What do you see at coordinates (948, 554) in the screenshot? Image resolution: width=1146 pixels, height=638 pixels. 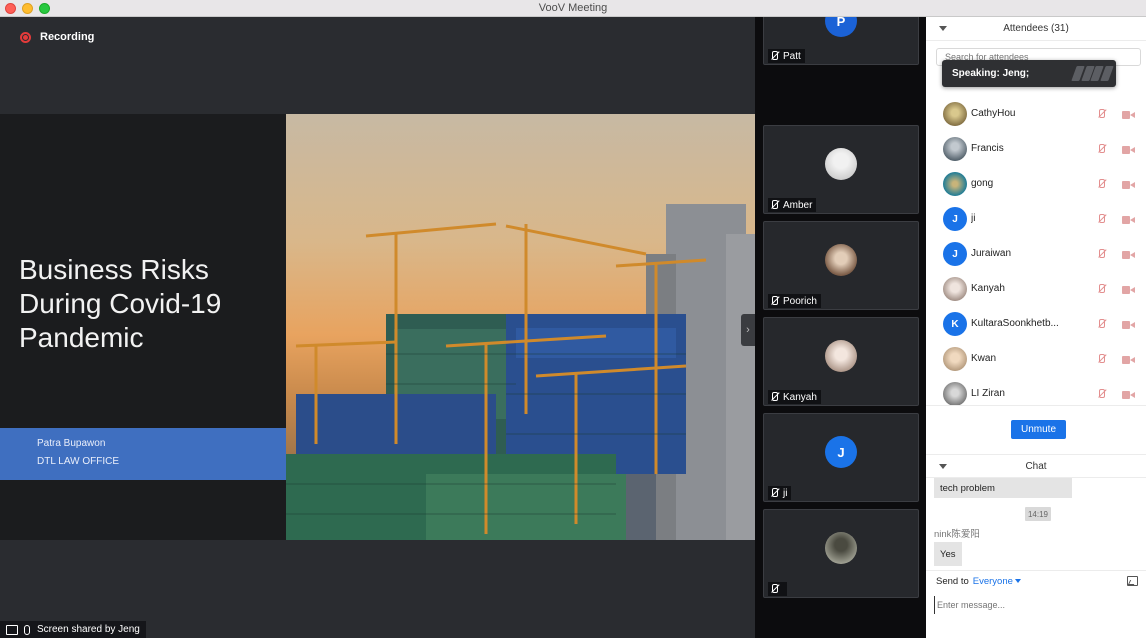 I see `chat-message: Yes` at bounding box center [948, 554].